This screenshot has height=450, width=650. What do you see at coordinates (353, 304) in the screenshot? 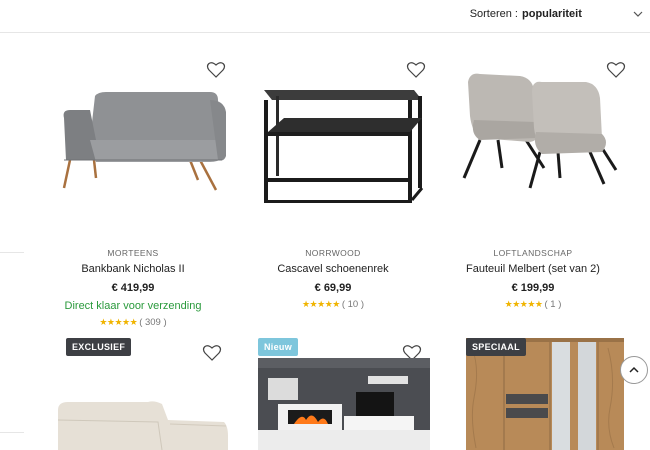
I see `review-count: ( 10 )` at bounding box center [353, 304].